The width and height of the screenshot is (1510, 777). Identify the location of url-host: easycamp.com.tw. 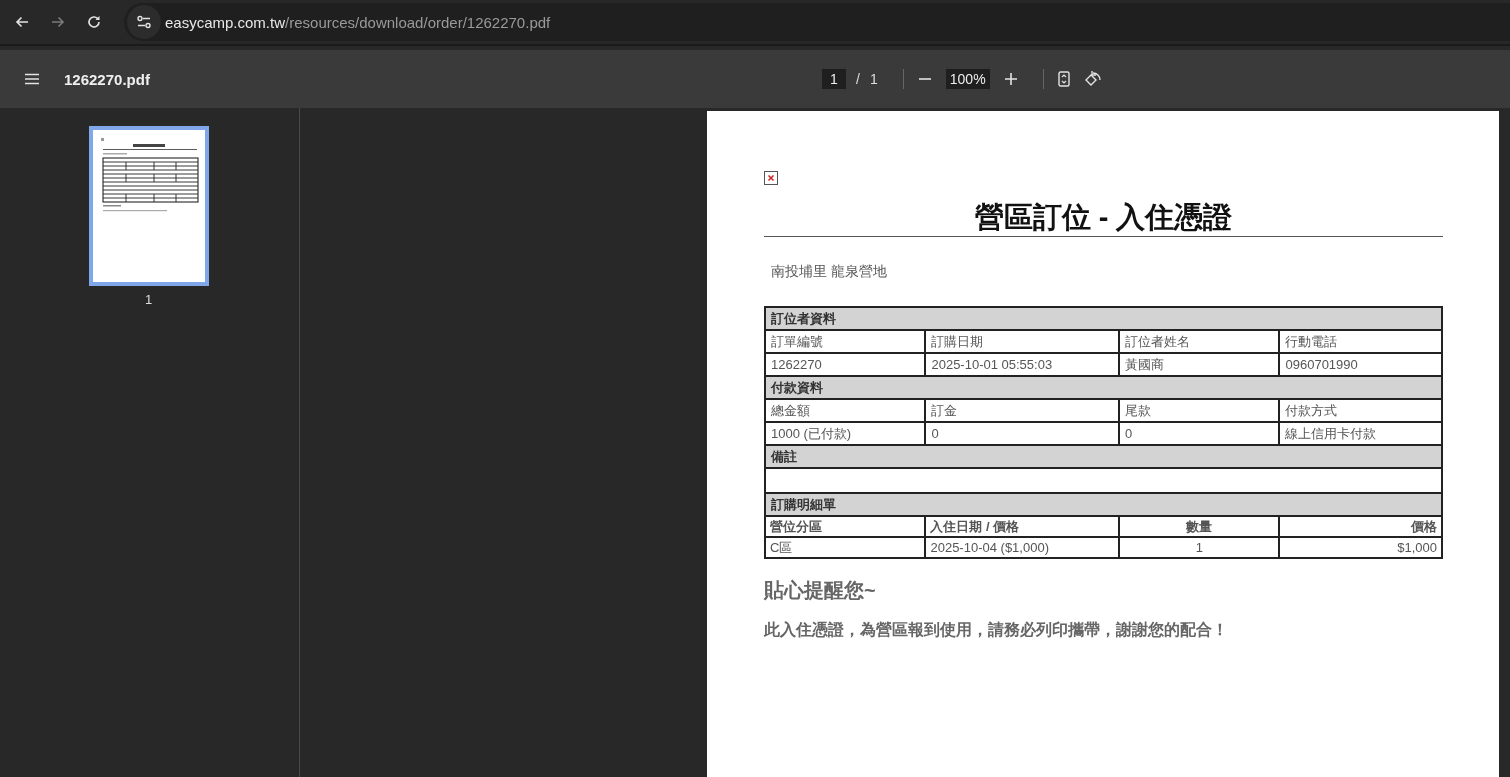
(225, 22).